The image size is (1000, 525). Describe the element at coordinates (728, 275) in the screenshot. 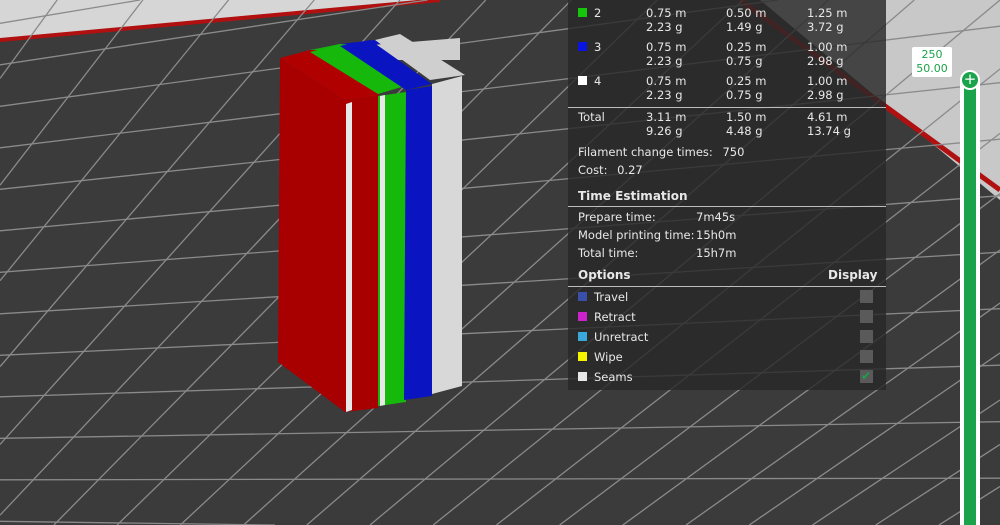

I see `options-header: Options Display` at that location.